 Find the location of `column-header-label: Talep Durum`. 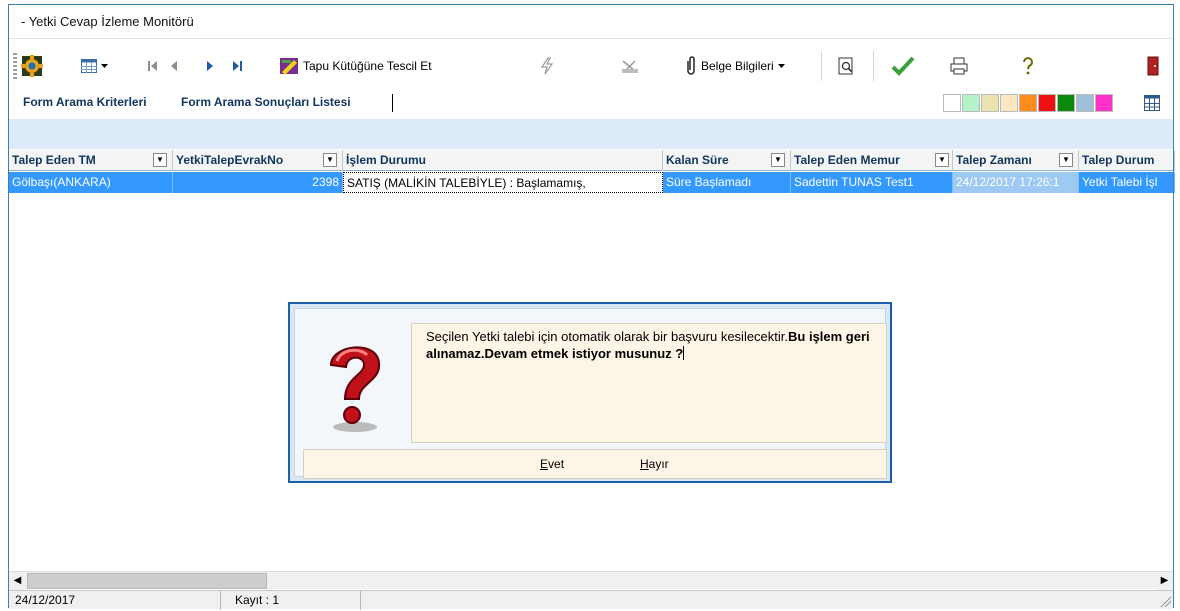

column-header-label: Talep Durum is located at coordinates (1118, 160).